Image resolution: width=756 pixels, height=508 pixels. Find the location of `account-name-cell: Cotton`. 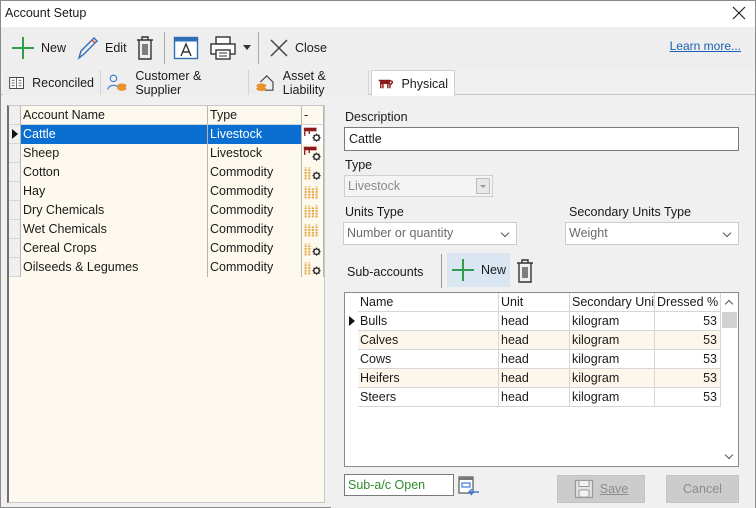

account-name-cell: Cotton is located at coordinates (114, 172).